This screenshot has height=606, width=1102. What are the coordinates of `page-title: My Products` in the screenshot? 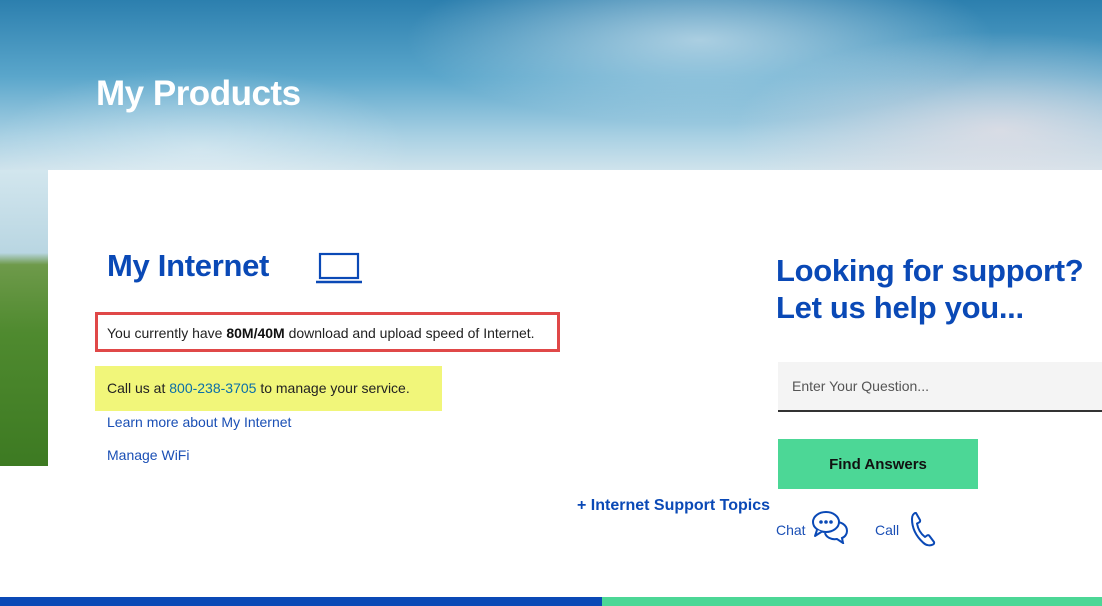 It's located at (198, 93).